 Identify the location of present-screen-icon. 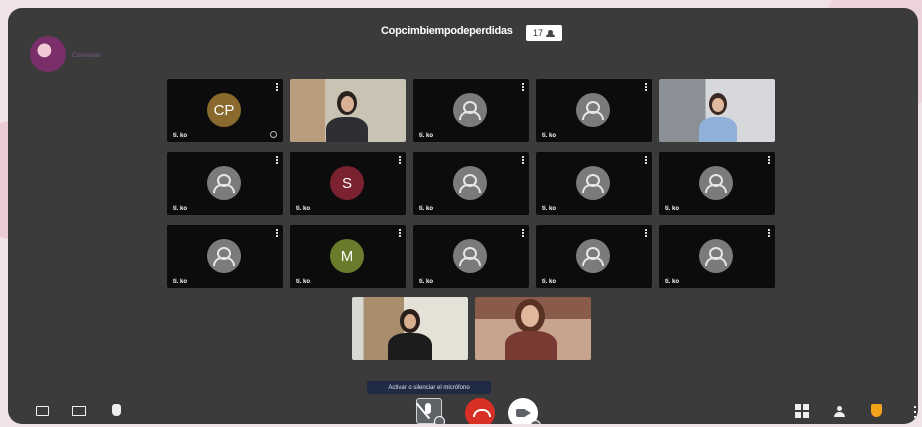
(79, 411).